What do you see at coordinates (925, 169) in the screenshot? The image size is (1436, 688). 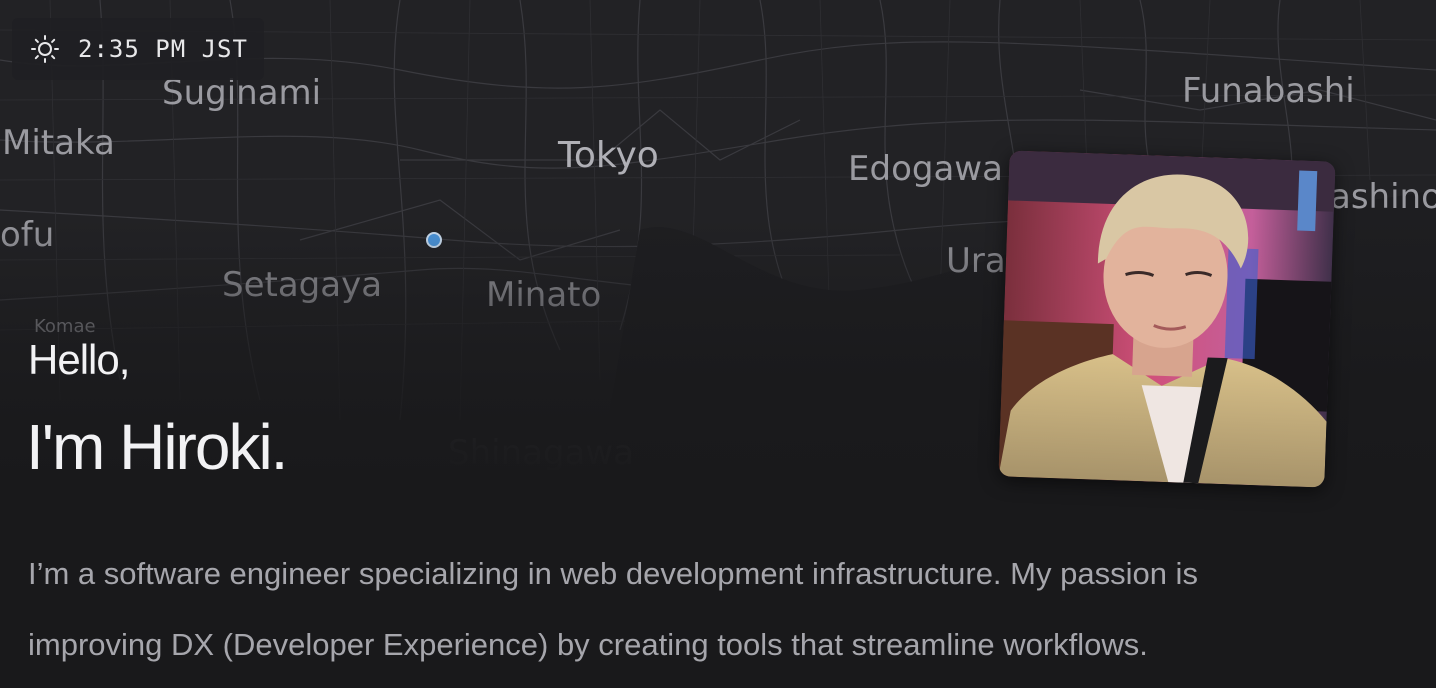 I see `place-label-edogawa: Edogawa` at bounding box center [925, 169].